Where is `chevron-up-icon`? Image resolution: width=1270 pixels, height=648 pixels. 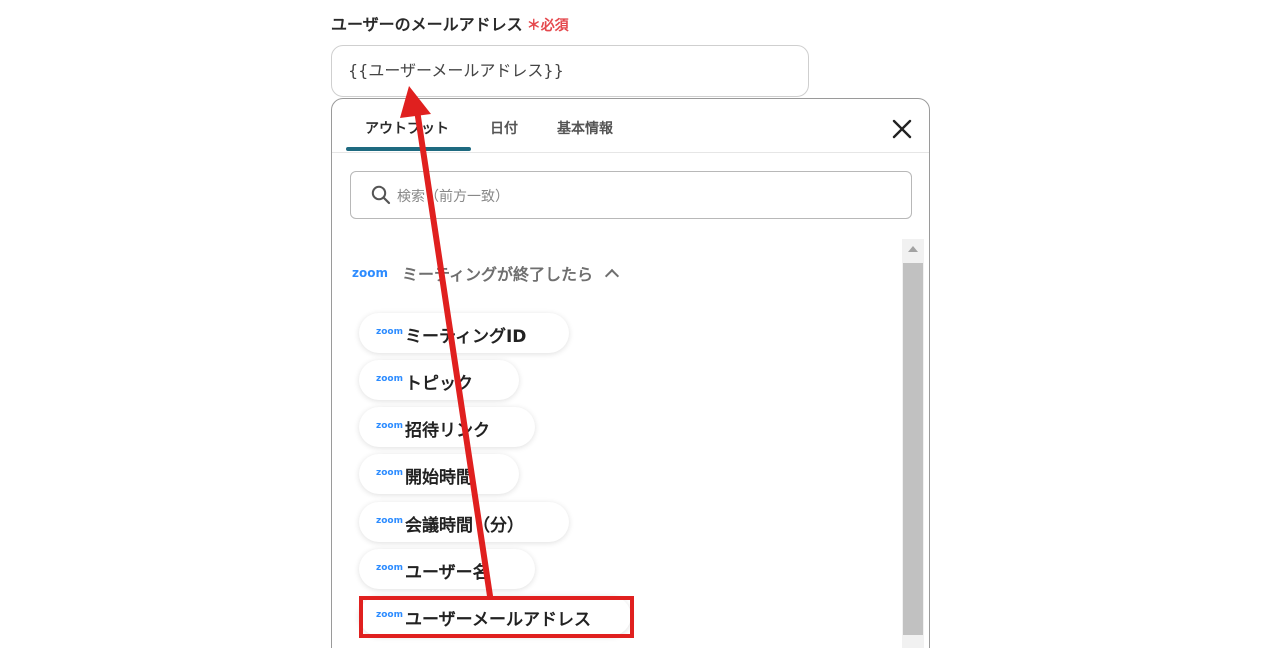 chevron-up-icon is located at coordinates (612, 276).